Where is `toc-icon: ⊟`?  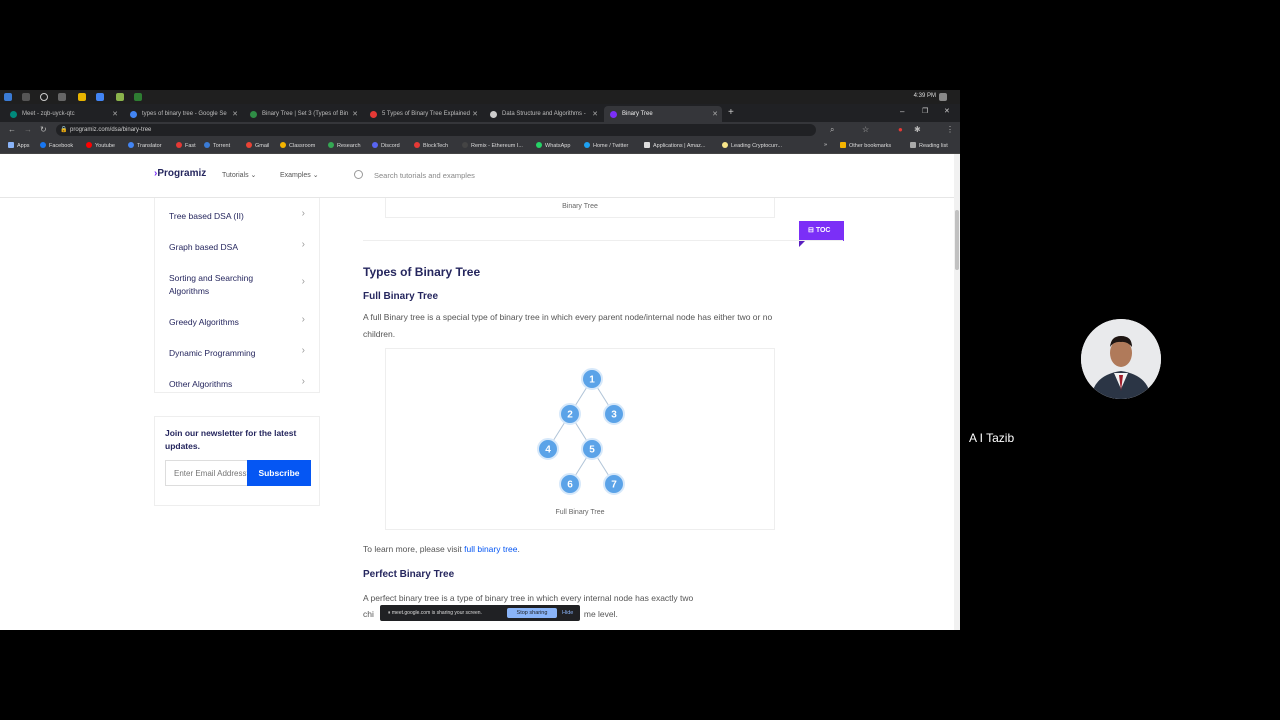
toc-icon: ⊟ is located at coordinates (812, 230).